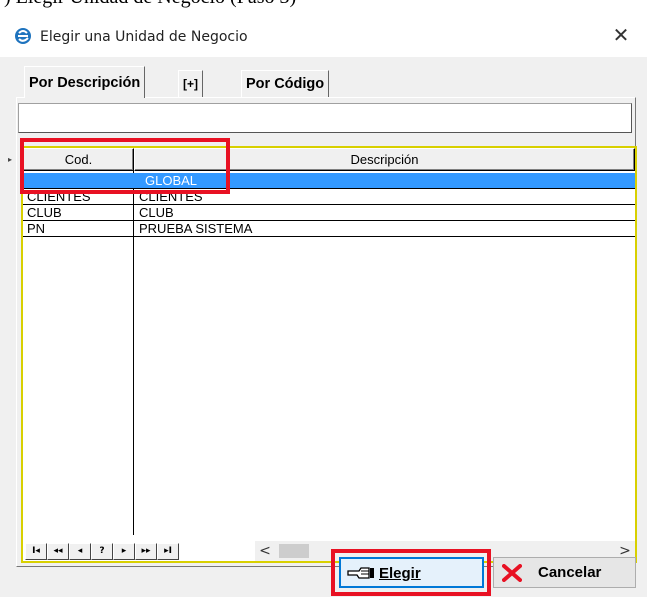  I want to click on cancelar-button: Cancelar, so click(564, 572).